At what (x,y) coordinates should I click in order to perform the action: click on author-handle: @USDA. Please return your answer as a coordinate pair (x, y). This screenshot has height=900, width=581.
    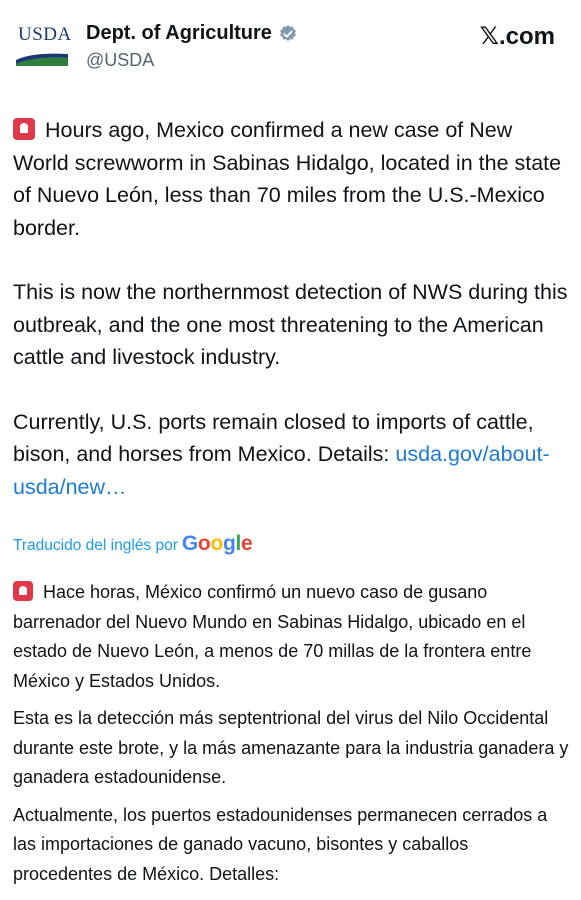
    Looking at the image, I should click on (120, 60).